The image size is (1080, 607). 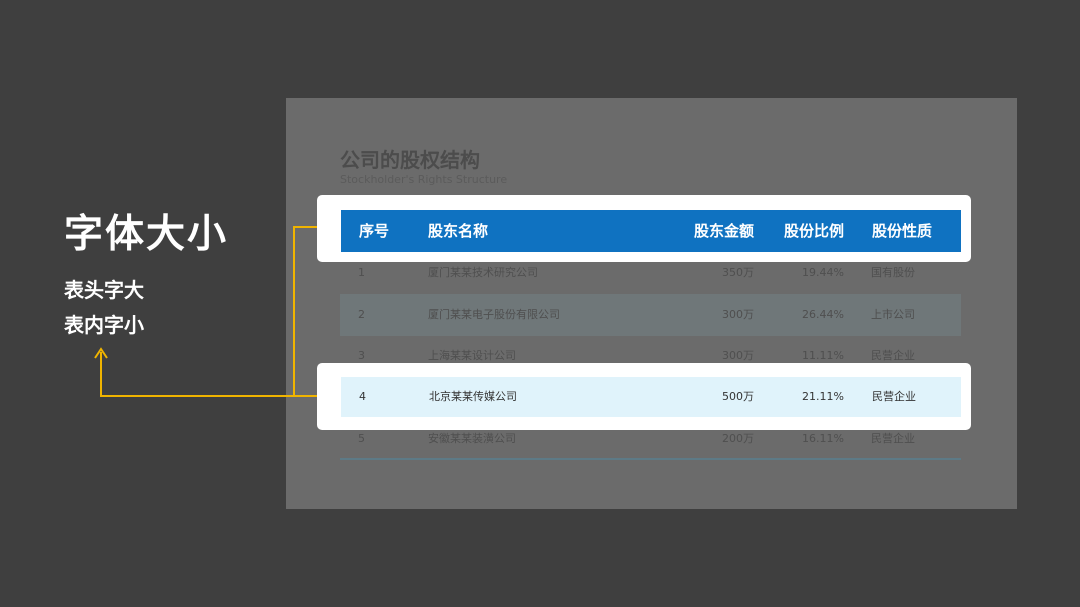 What do you see at coordinates (197, 374) in the screenshot?
I see `connector-arrow-line` at bounding box center [197, 374].